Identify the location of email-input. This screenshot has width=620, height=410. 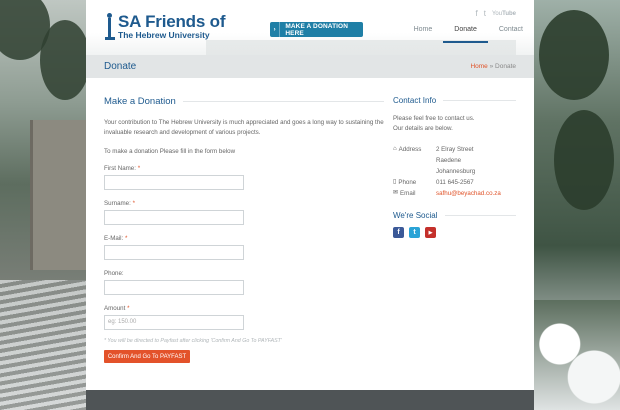
(174, 252).